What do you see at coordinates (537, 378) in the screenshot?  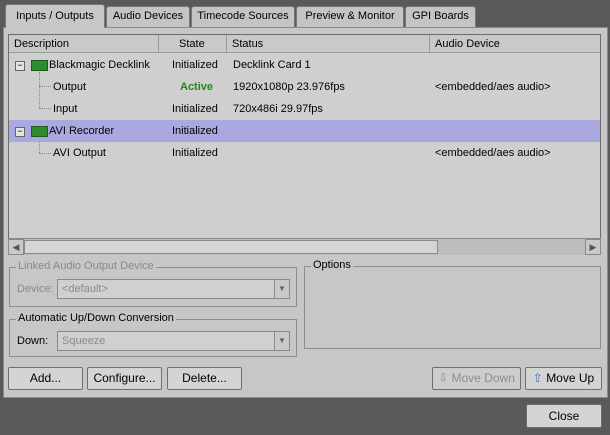 I see `arrow-up-icon: ⇧` at bounding box center [537, 378].